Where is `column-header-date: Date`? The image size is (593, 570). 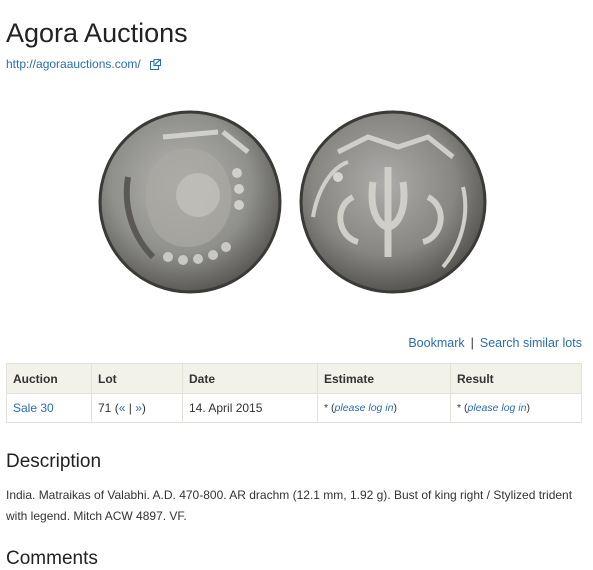
column-header-date: Date is located at coordinates (250, 378).